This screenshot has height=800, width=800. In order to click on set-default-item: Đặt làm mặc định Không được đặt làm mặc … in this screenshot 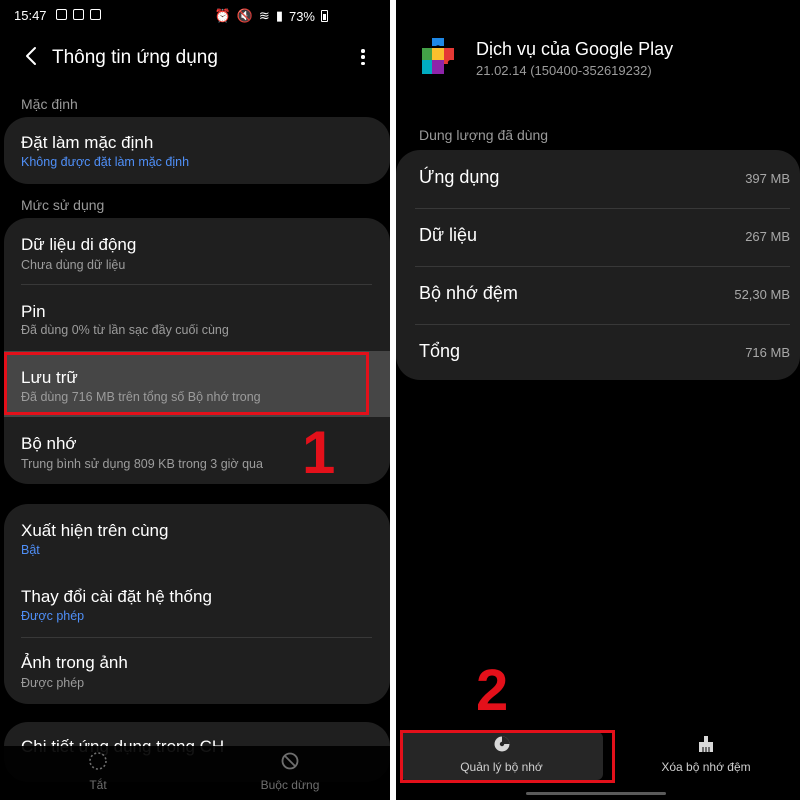, I will do `click(197, 150)`.